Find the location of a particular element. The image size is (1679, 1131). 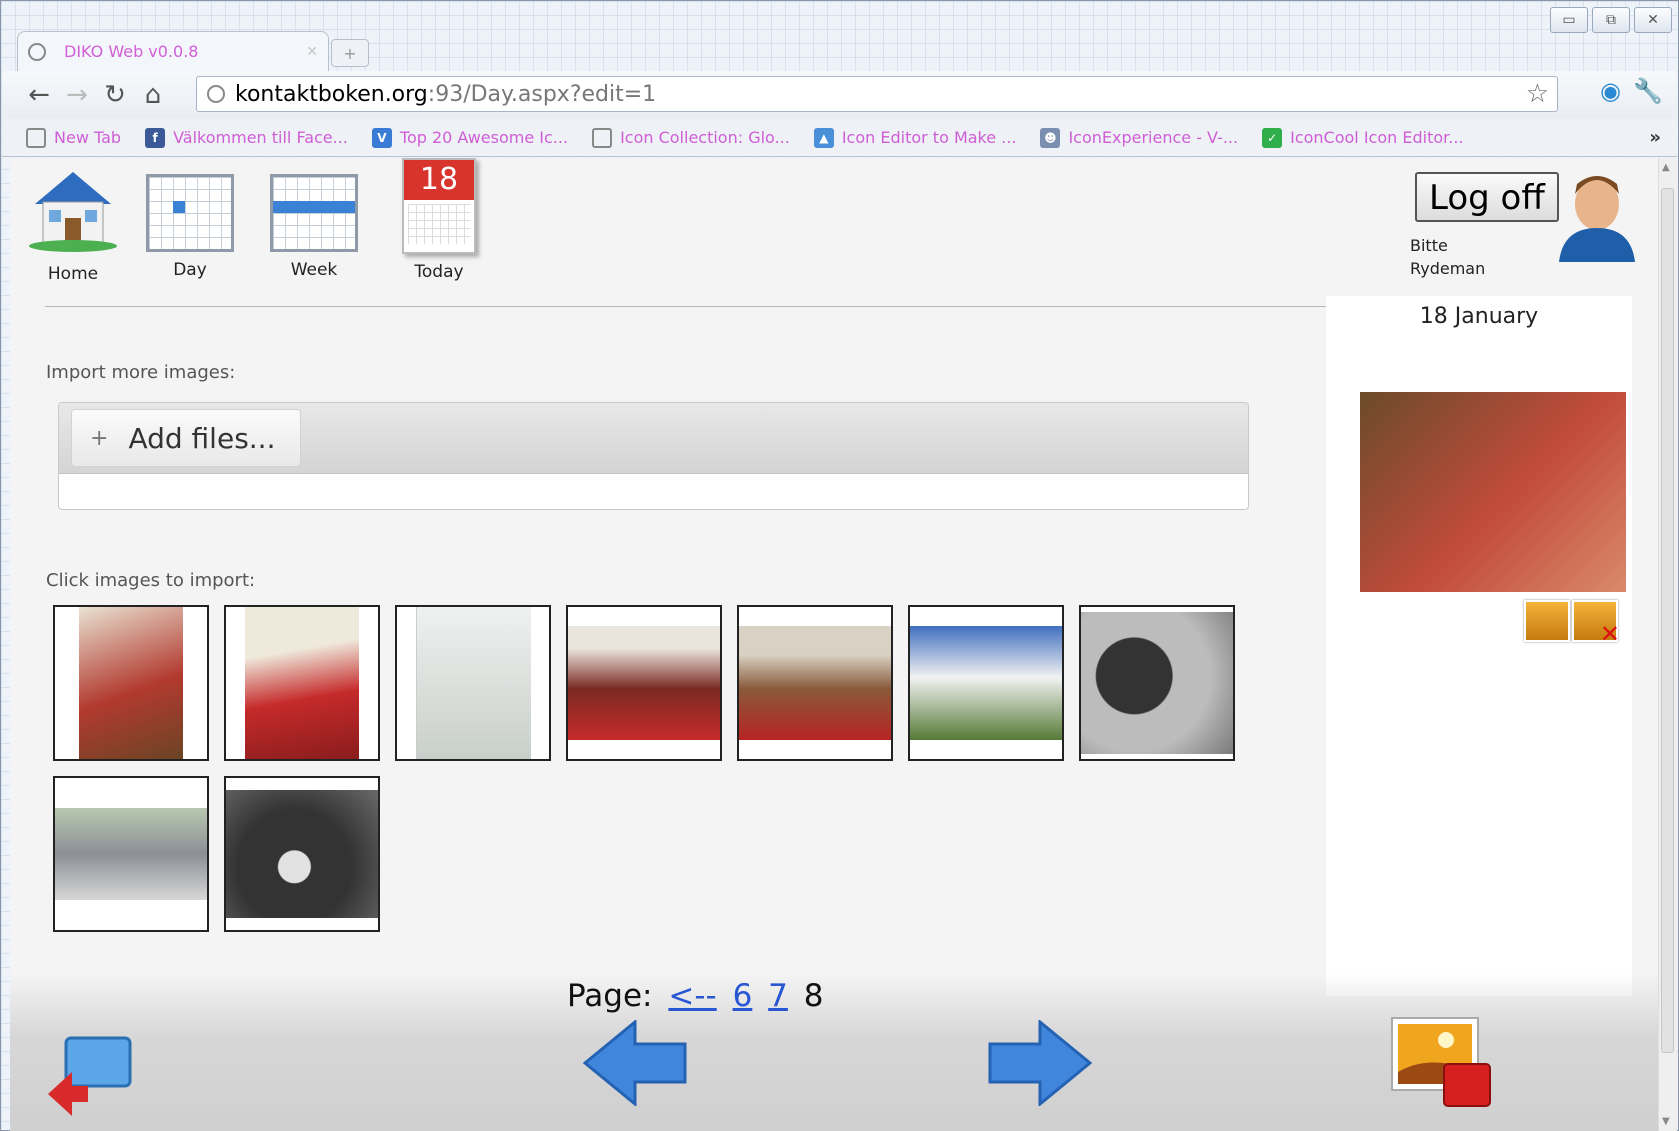

day-calendar-icon is located at coordinates (190, 213).